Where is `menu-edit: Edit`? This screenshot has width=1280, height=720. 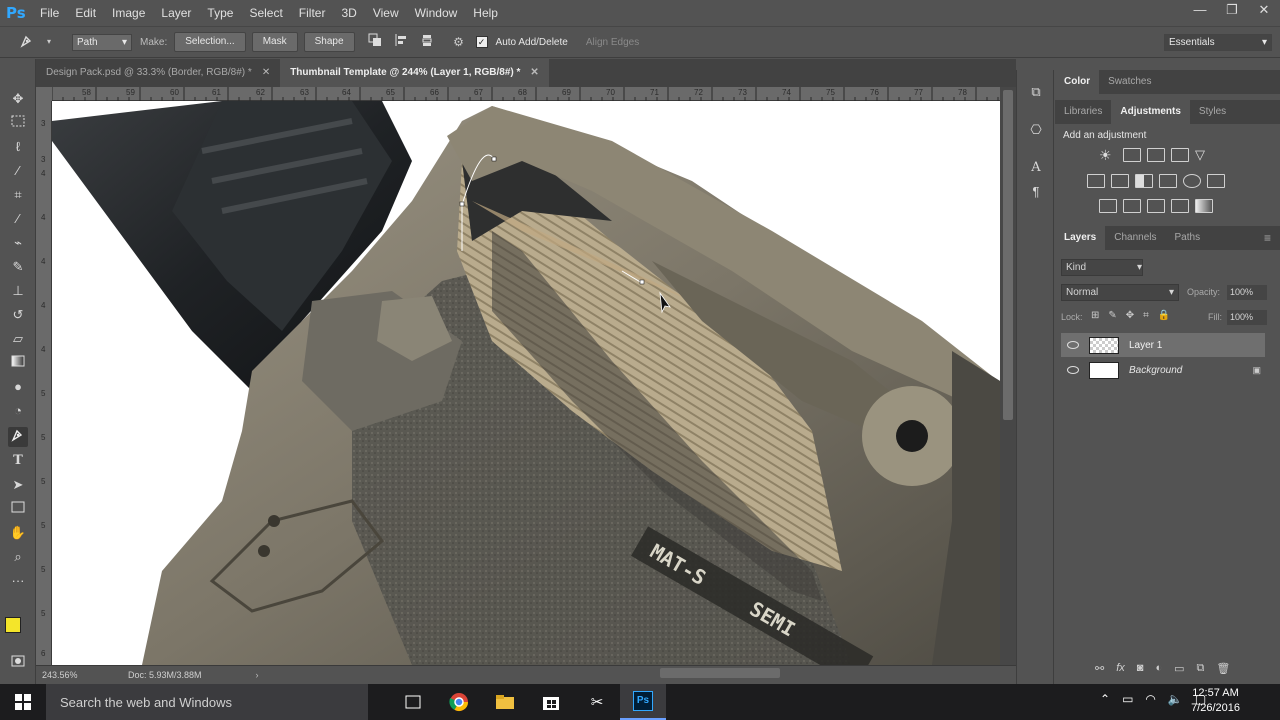 menu-edit: Edit is located at coordinates (85, 13).